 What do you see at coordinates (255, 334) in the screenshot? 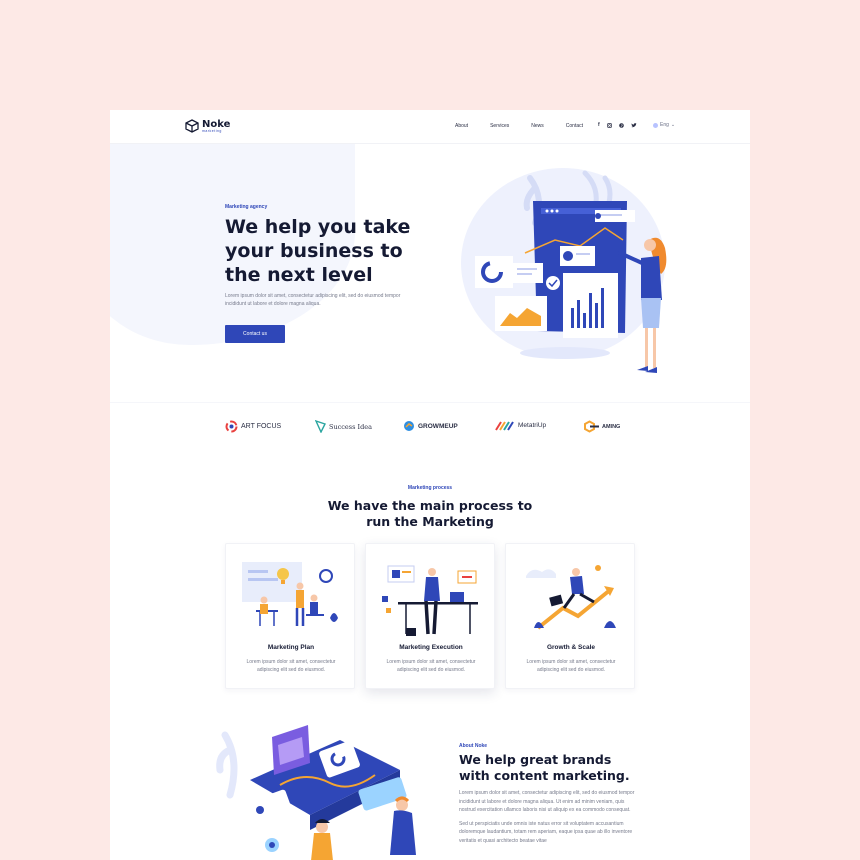
I see `contact-us-button: Contact us` at bounding box center [255, 334].